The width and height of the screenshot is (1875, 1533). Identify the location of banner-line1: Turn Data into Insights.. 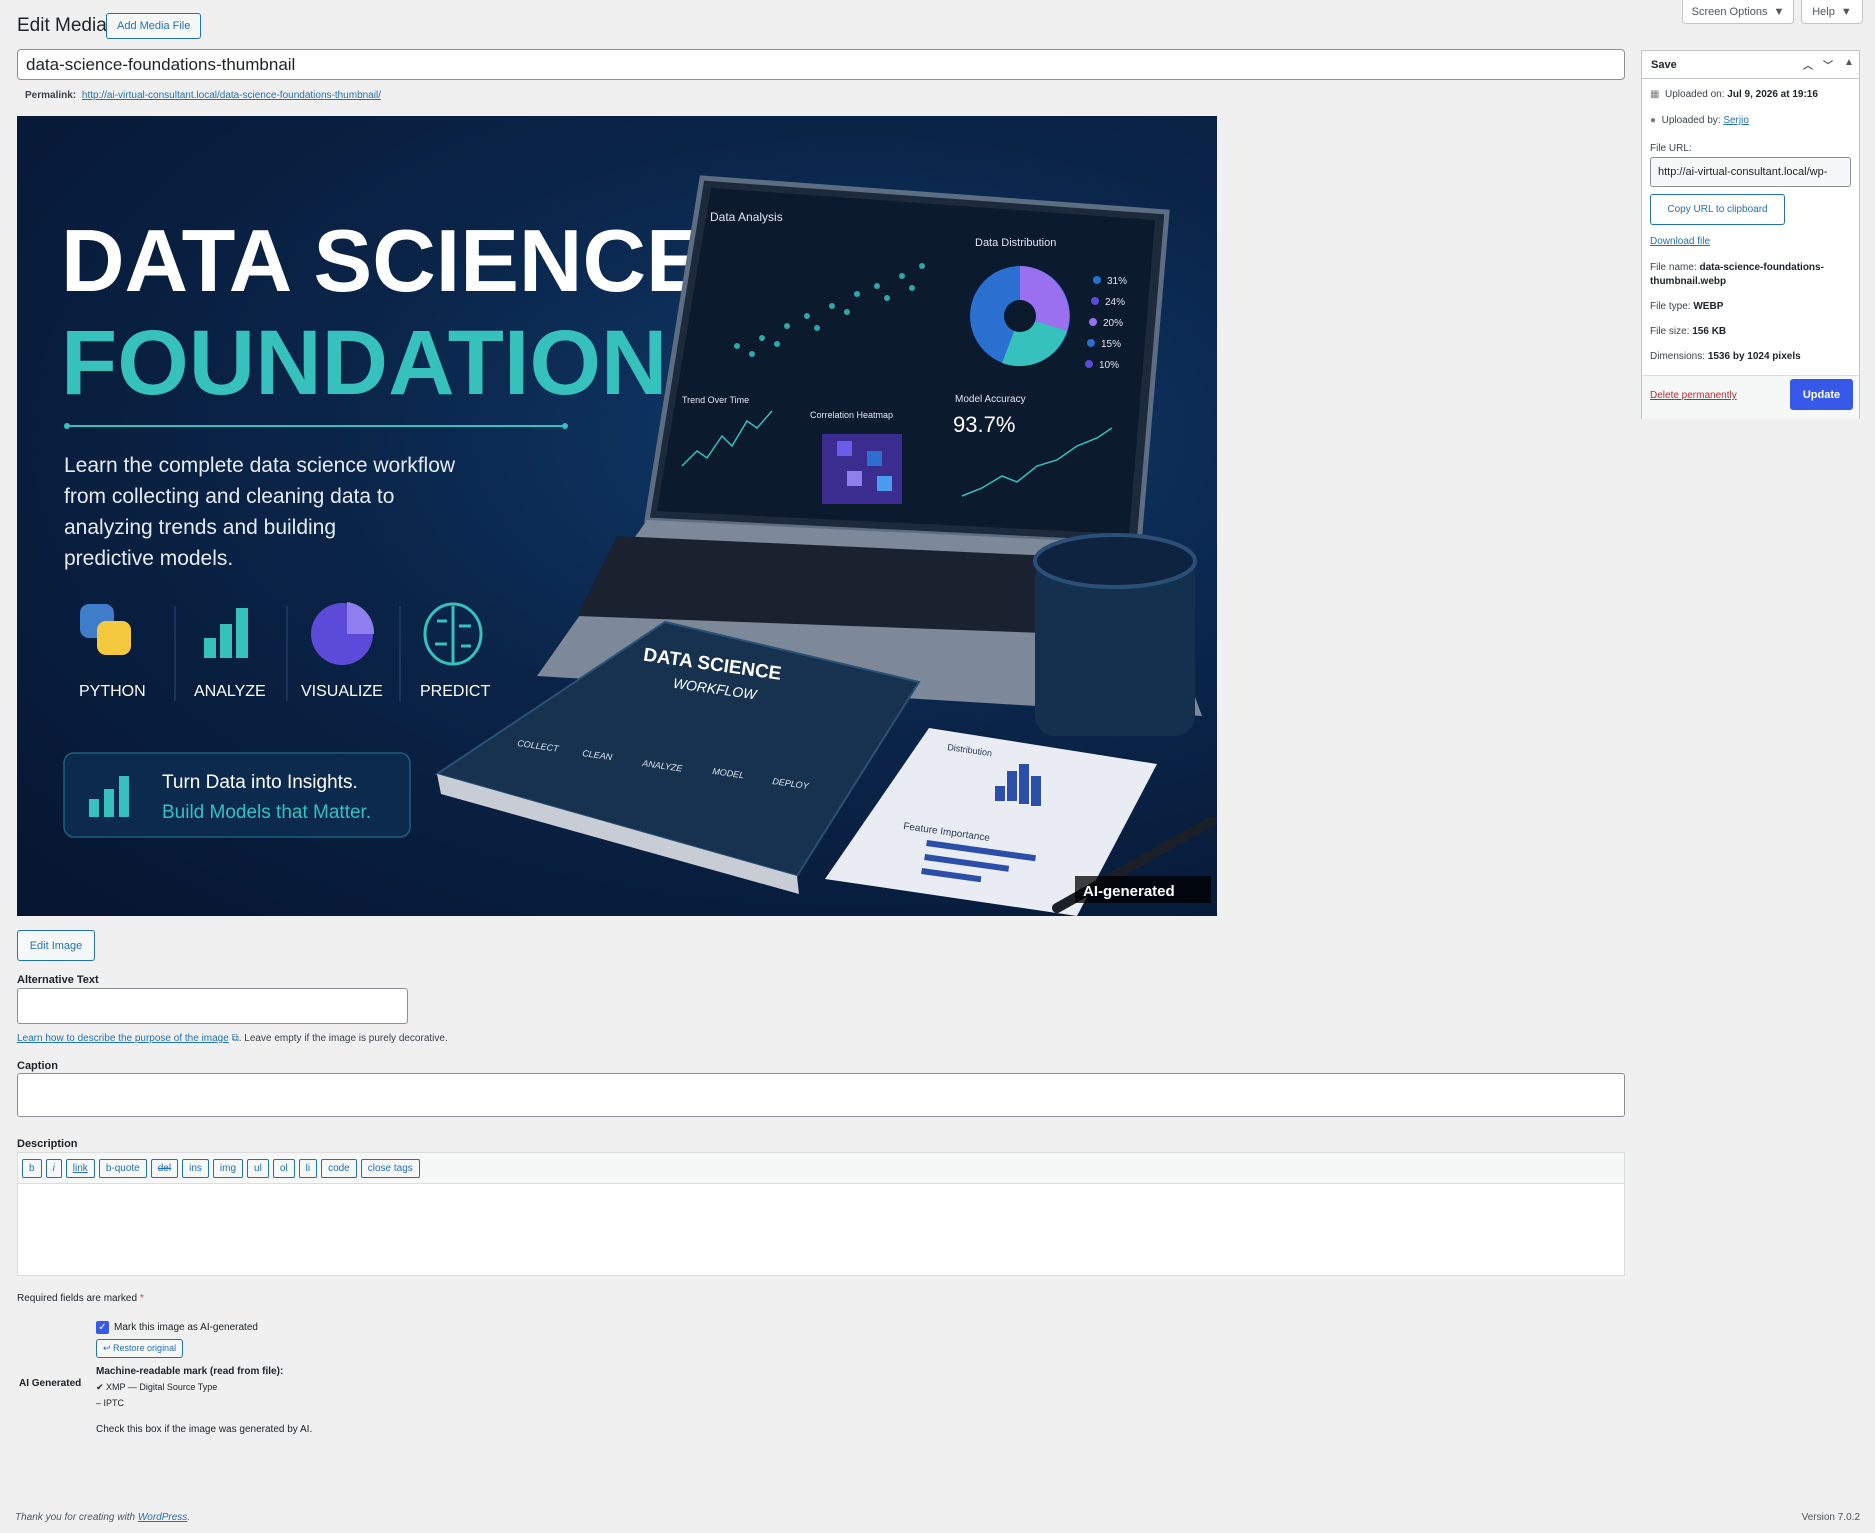
(260, 782).